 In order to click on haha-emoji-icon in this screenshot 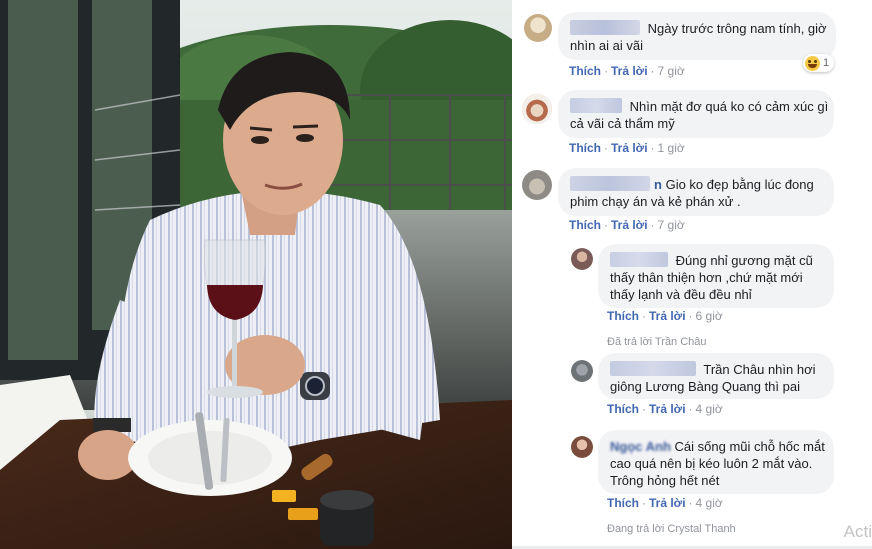, I will do `click(812, 63)`.